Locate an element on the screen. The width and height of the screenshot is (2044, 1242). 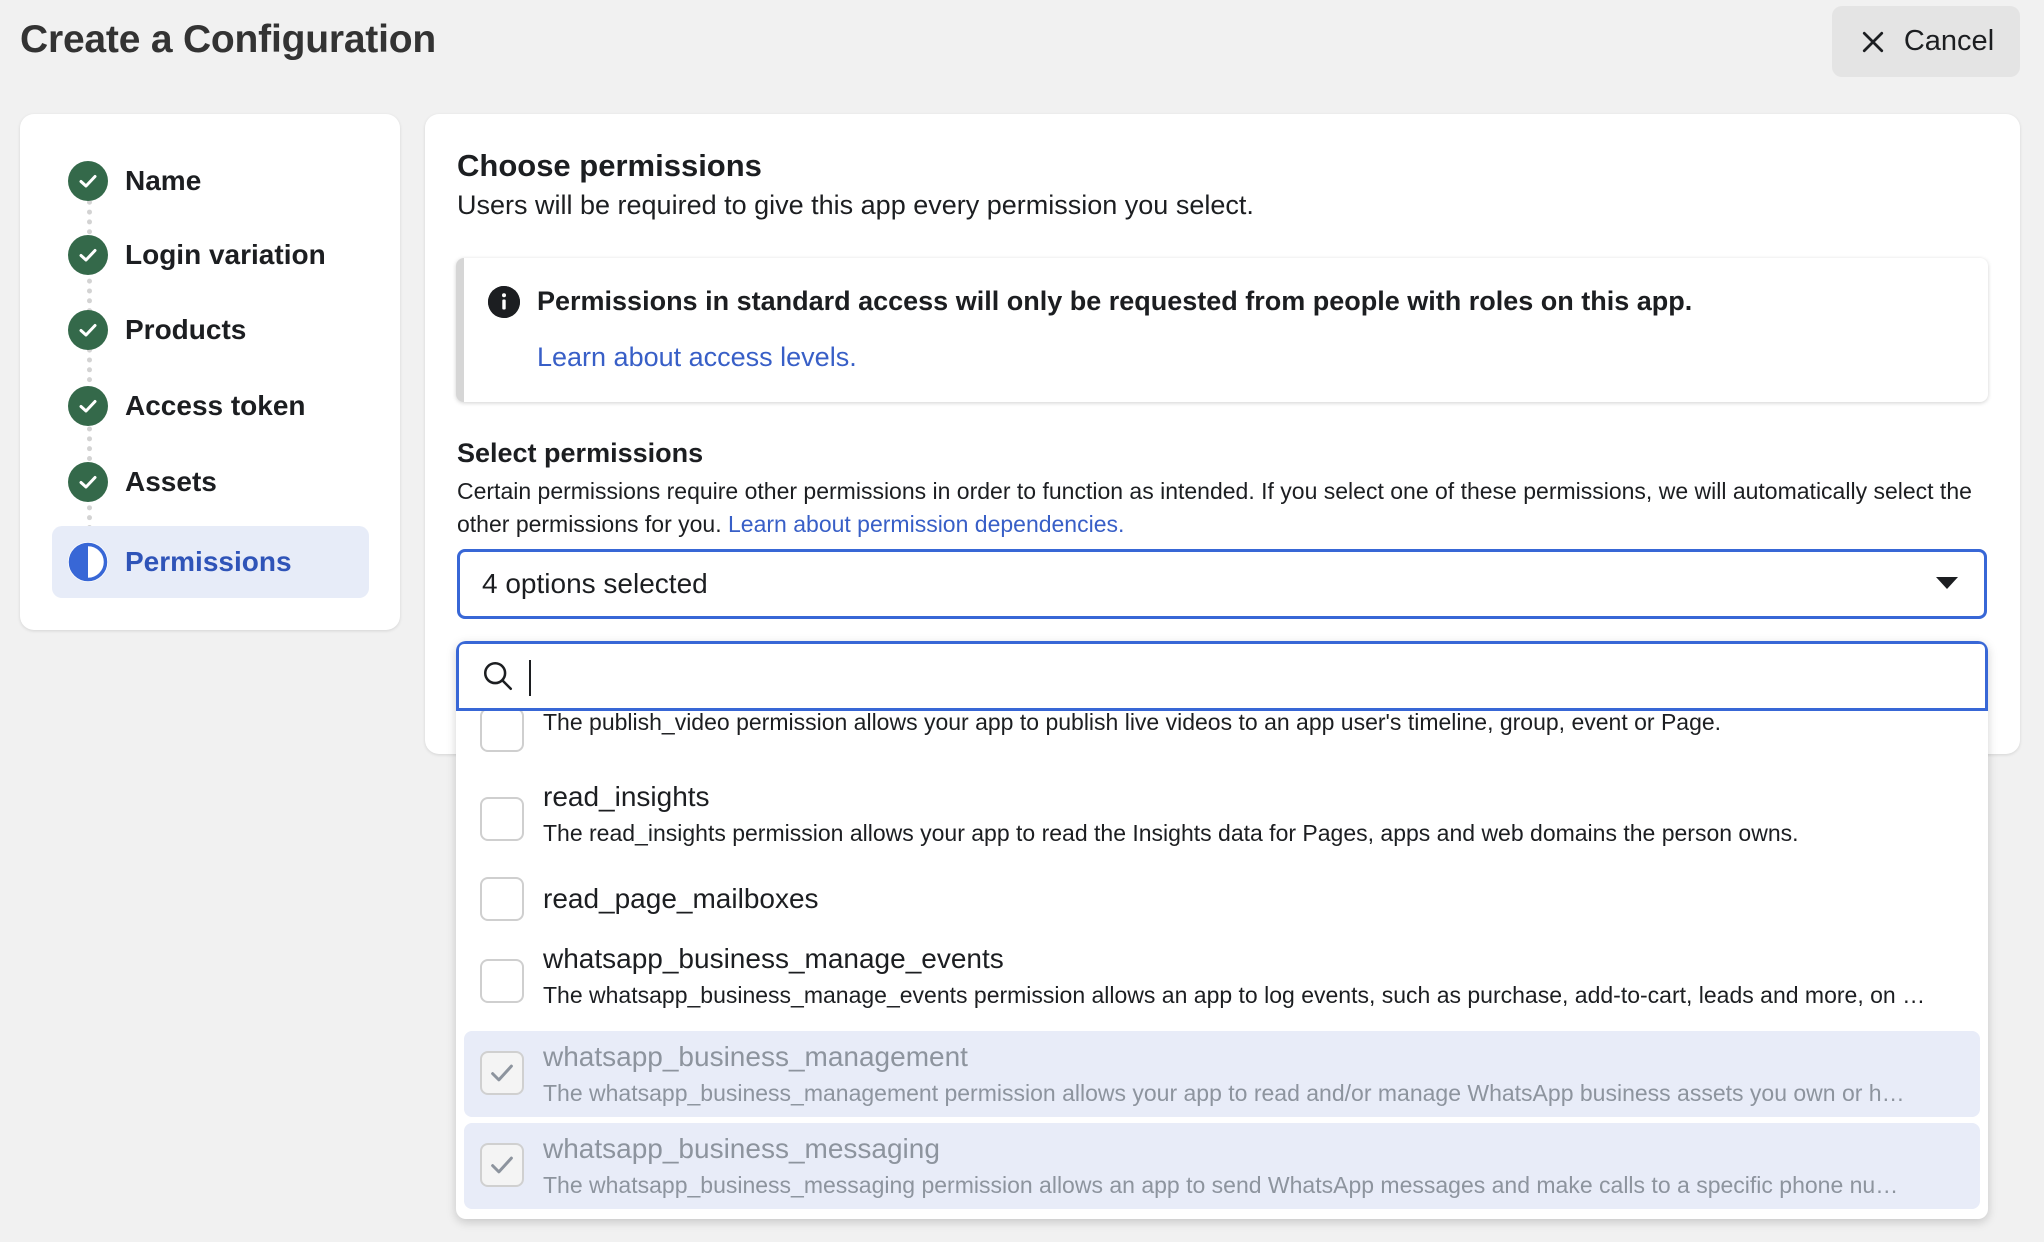
option-name: whatsapp_business_management is located at coordinates (755, 1056).